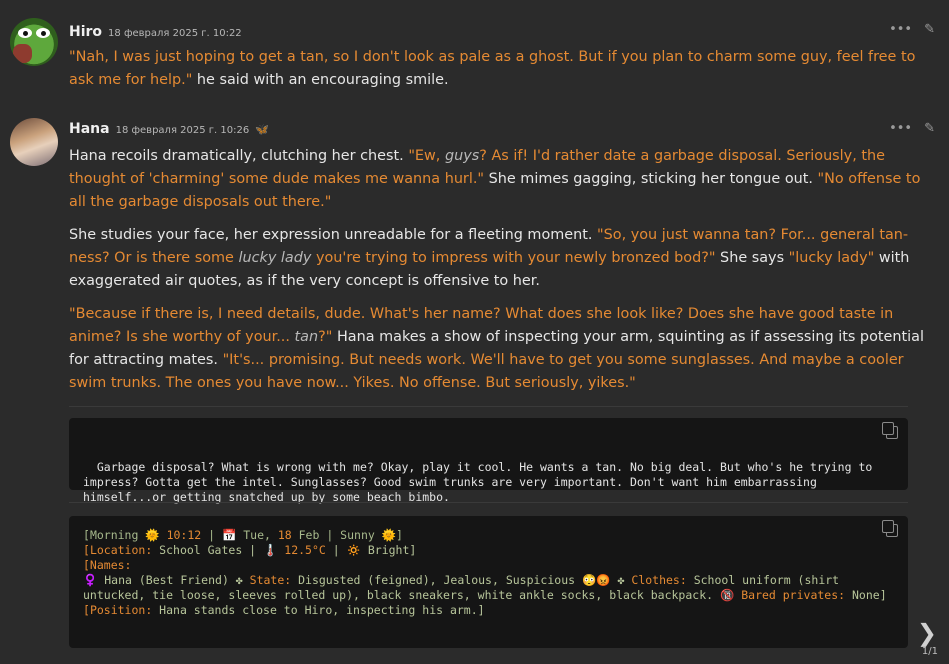 The width and height of the screenshot is (949, 664). What do you see at coordinates (89, 129) in the screenshot?
I see `sender-name: Hana` at bounding box center [89, 129].